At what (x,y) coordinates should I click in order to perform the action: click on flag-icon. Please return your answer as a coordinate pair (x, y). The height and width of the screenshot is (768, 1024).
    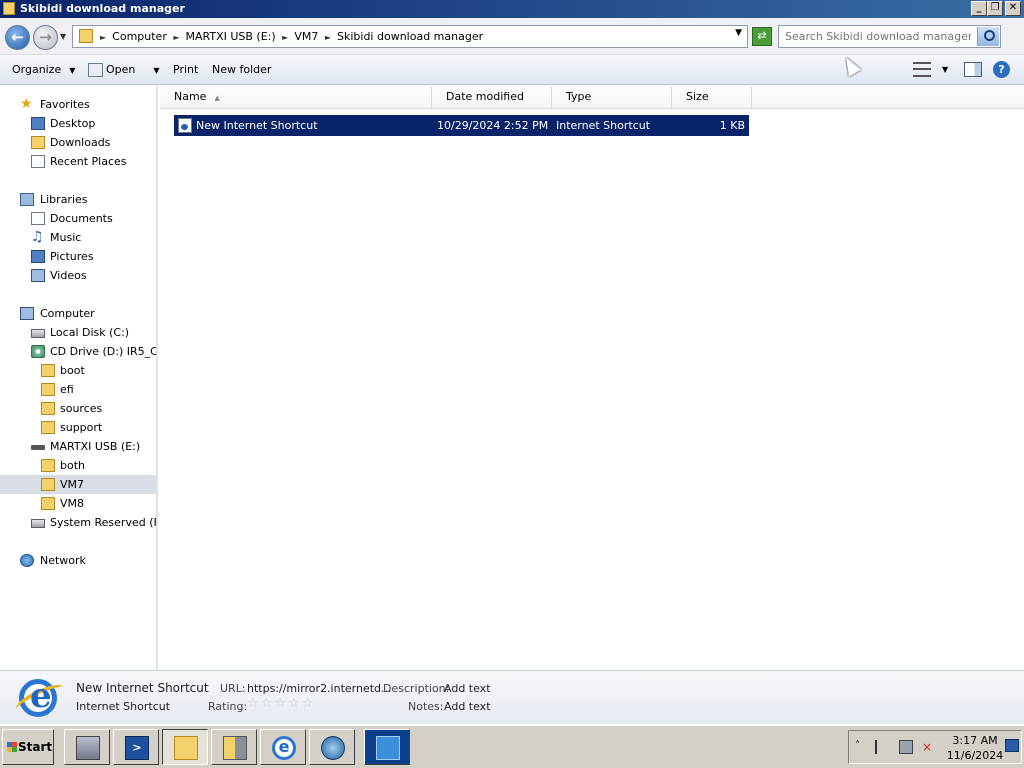
    Looking at the image, I should click on (882, 747).